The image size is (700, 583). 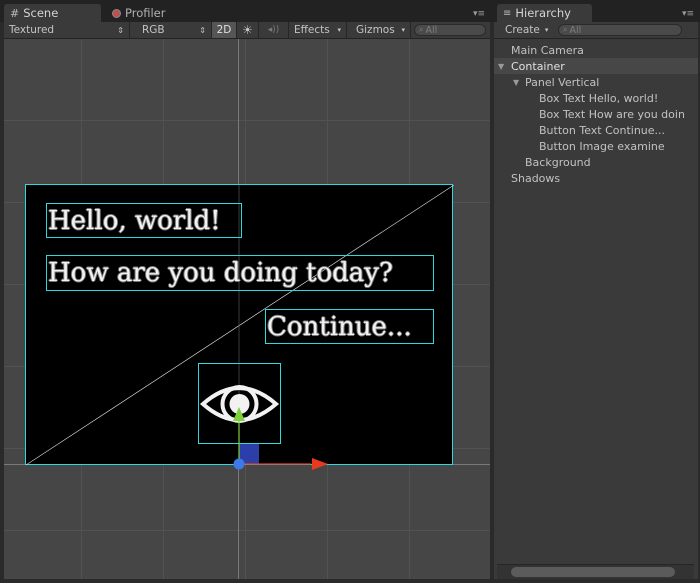 I want to click on hierarchy-search-placeholder: All, so click(x=575, y=30).